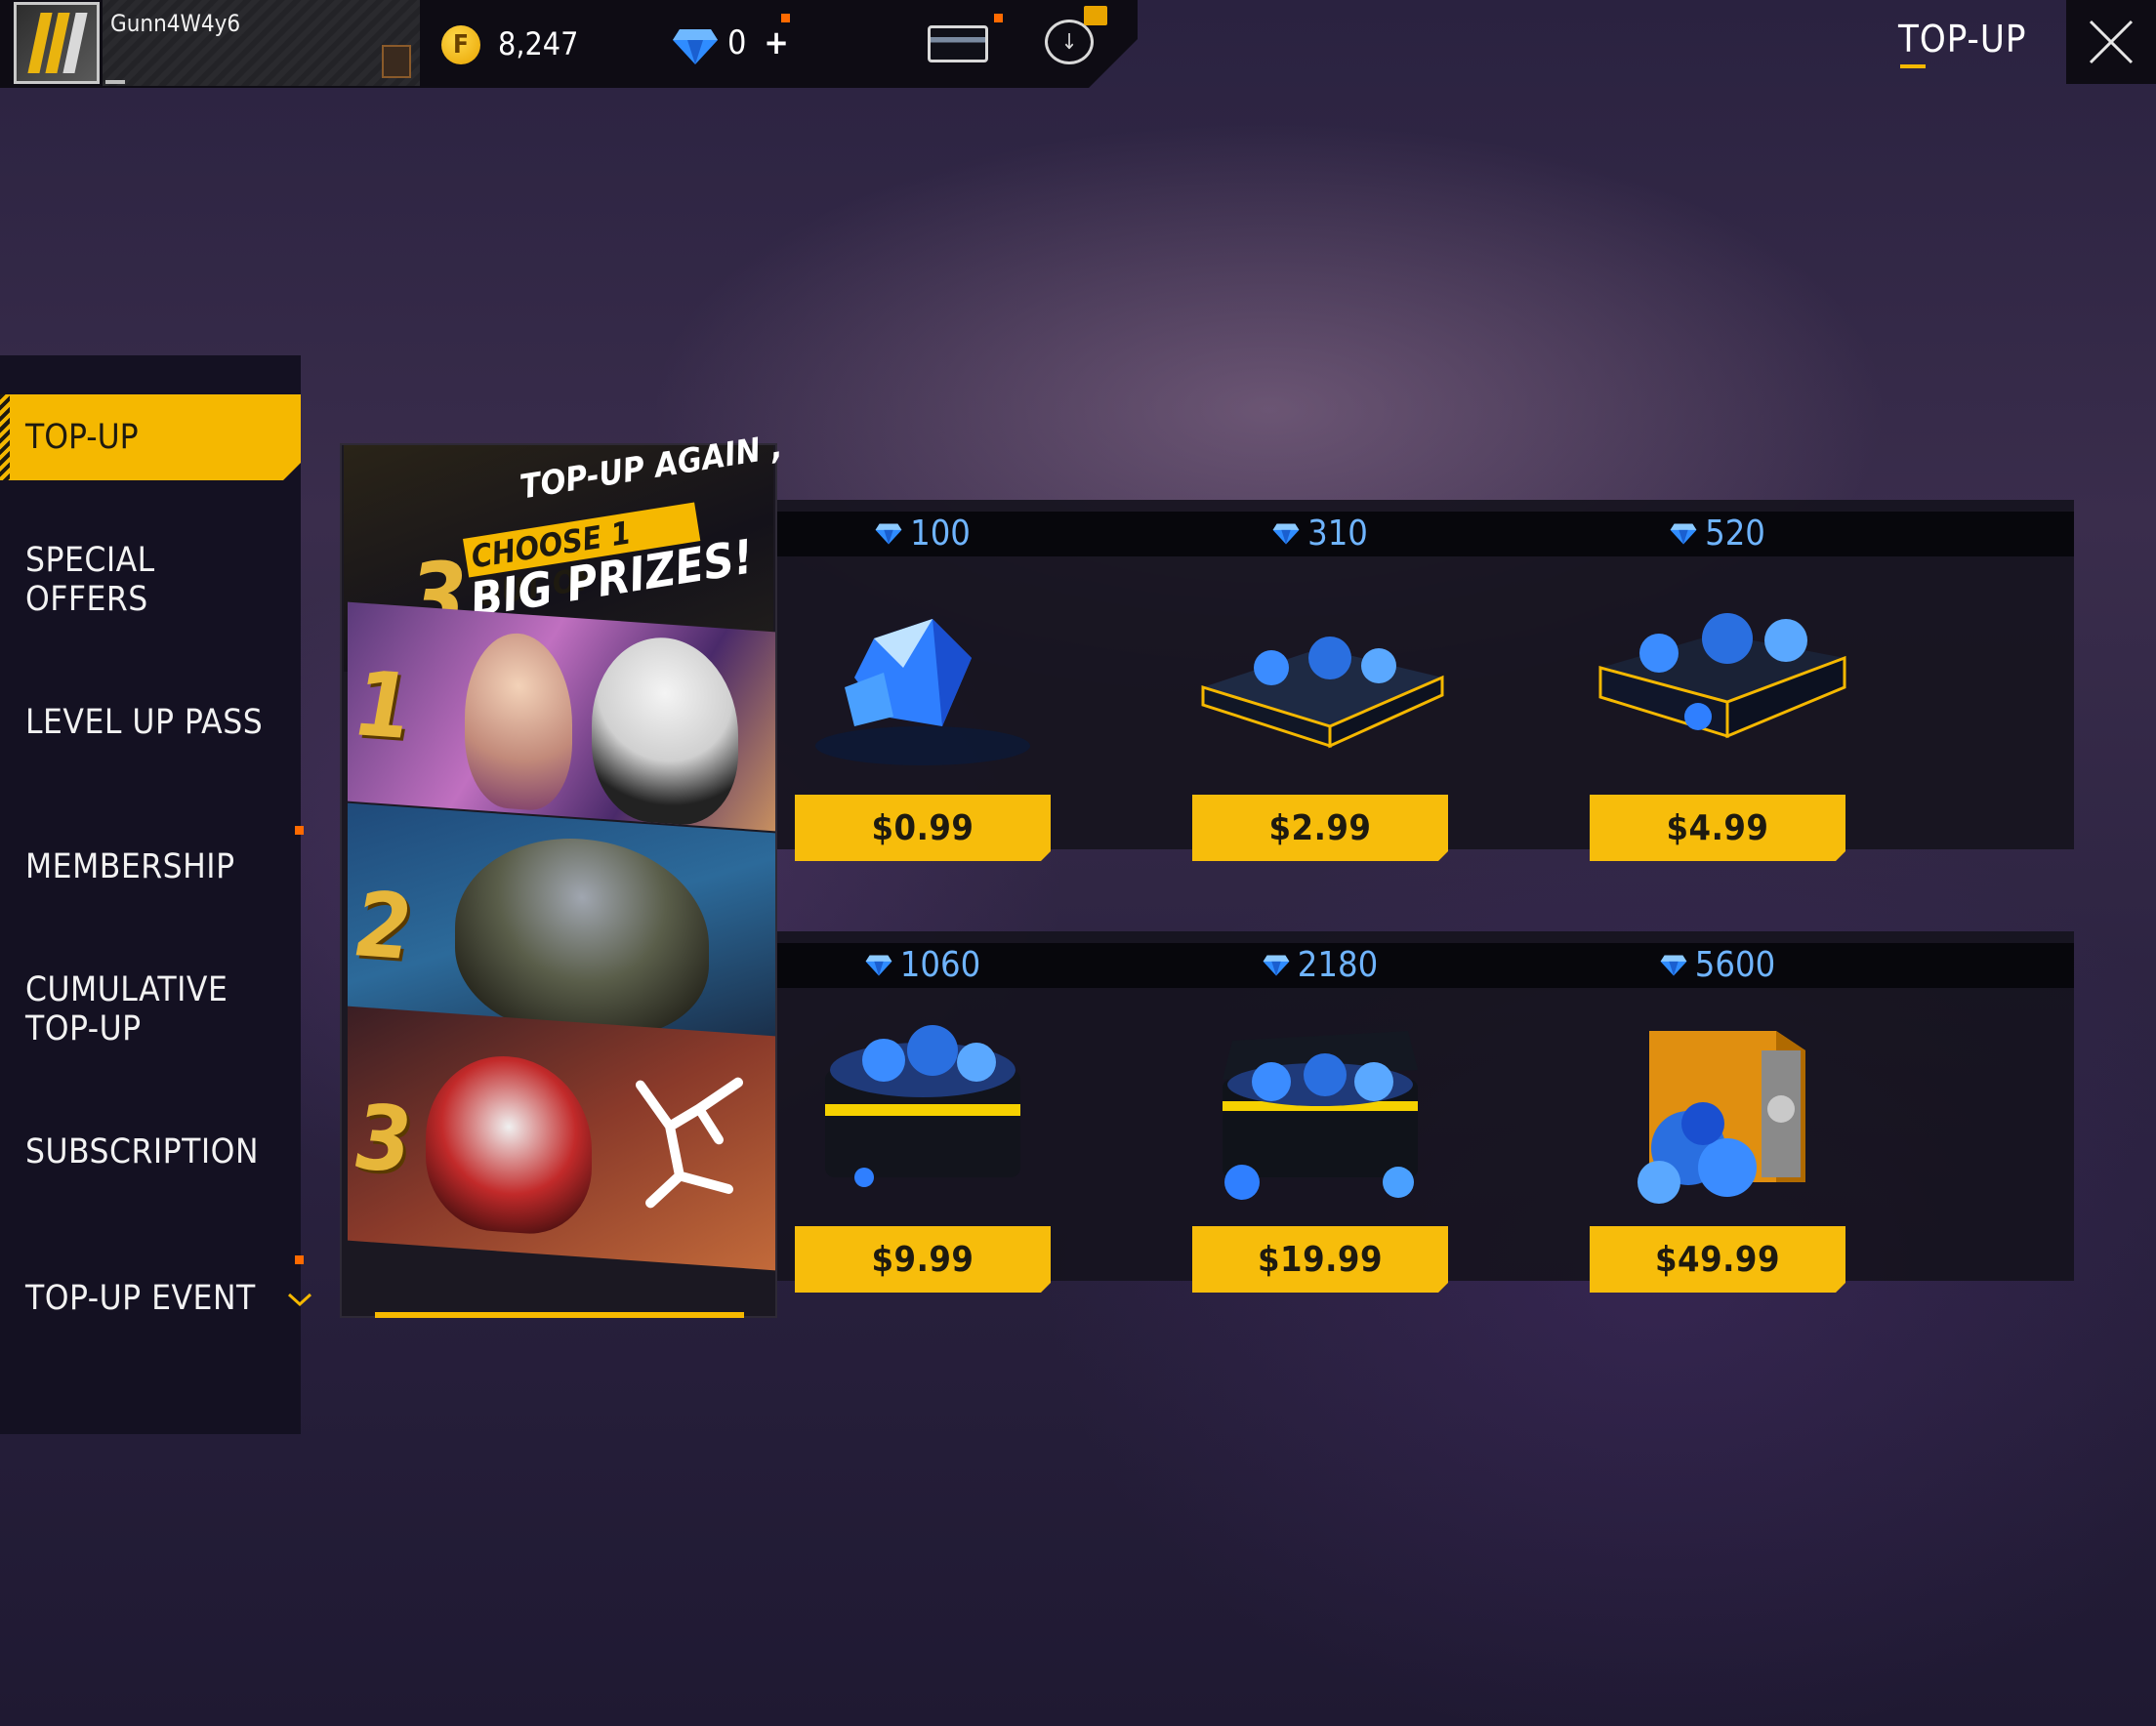 The height and width of the screenshot is (1726, 2156). Describe the element at coordinates (383, 706) in the screenshot. I see `prize-number: 1` at that location.